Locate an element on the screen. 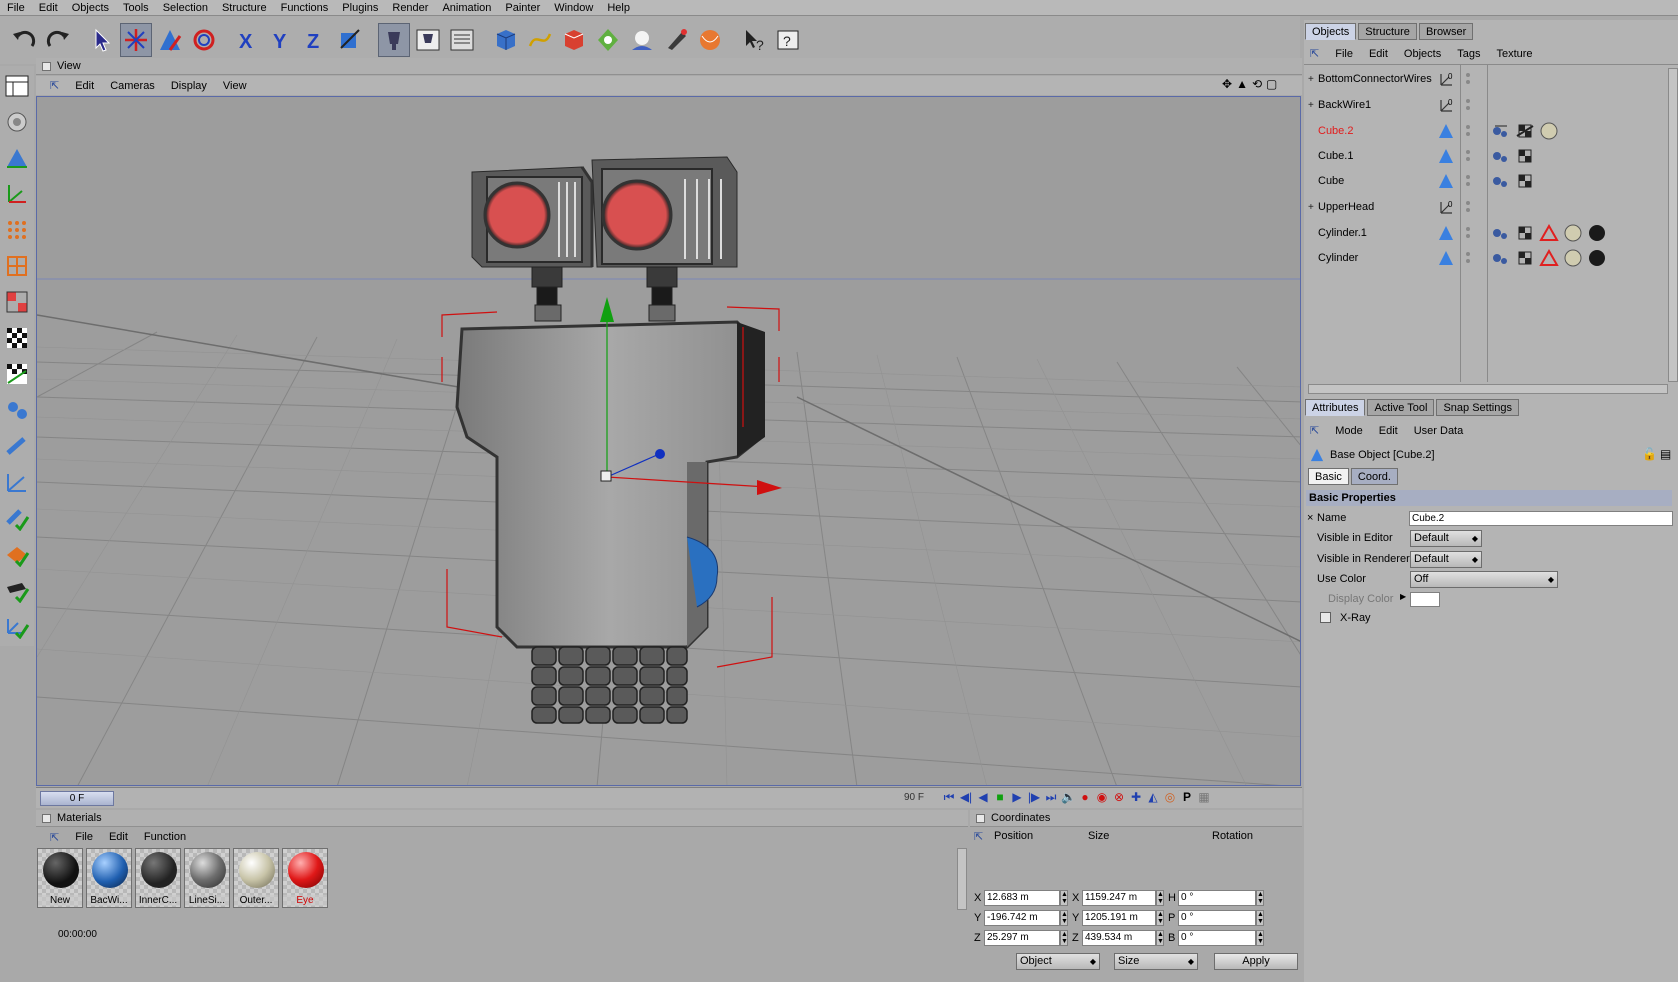 The image size is (1678, 982). coordinate-mode-select: Object ◆ is located at coordinates (1058, 961).